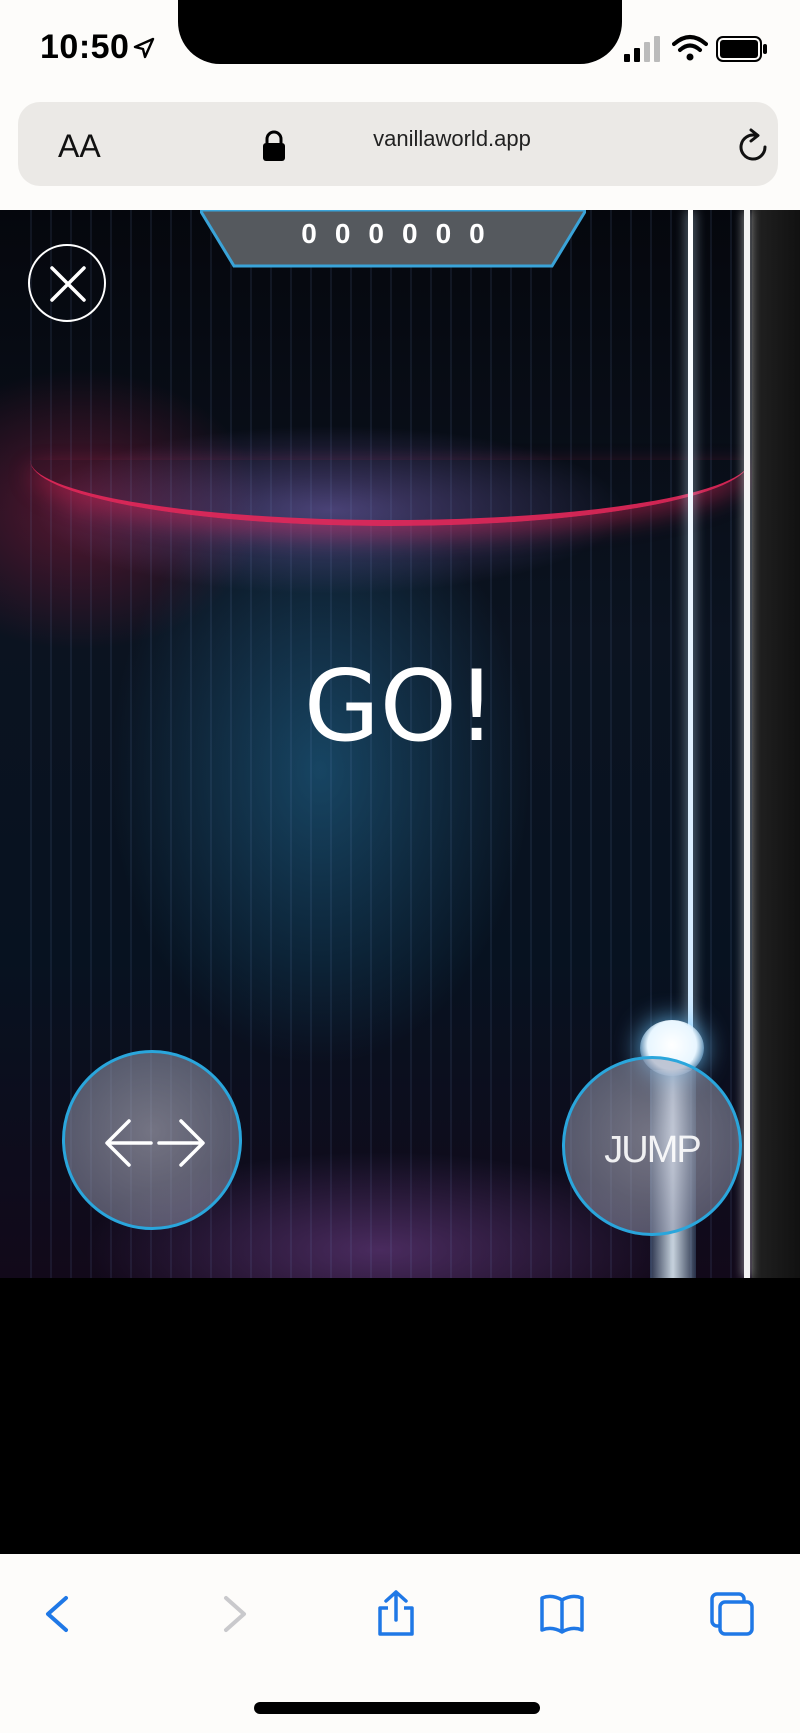 This screenshot has width=800, height=1733. What do you see at coordinates (60, 1614) in the screenshot?
I see `back-icon` at bounding box center [60, 1614].